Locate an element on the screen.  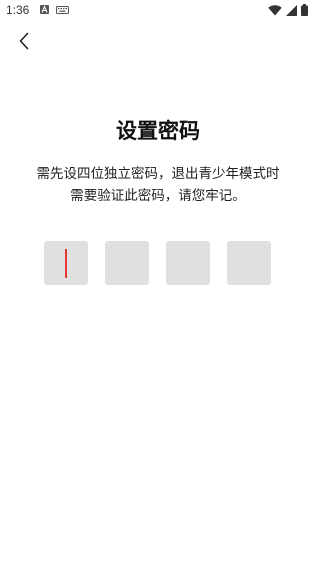
page-title: 设置密码 is located at coordinates (158, 131).